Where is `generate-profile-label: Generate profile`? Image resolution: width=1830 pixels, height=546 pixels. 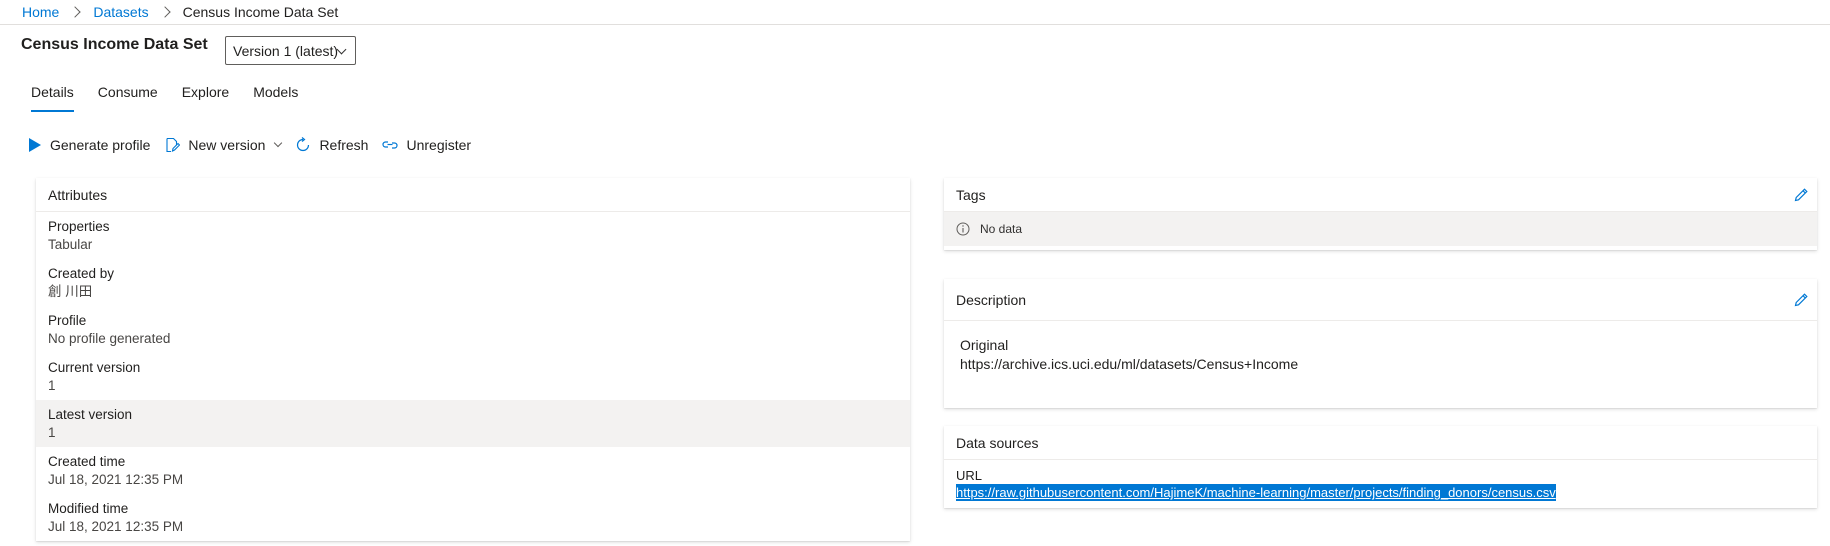
generate-profile-label: Generate profile is located at coordinates (100, 145).